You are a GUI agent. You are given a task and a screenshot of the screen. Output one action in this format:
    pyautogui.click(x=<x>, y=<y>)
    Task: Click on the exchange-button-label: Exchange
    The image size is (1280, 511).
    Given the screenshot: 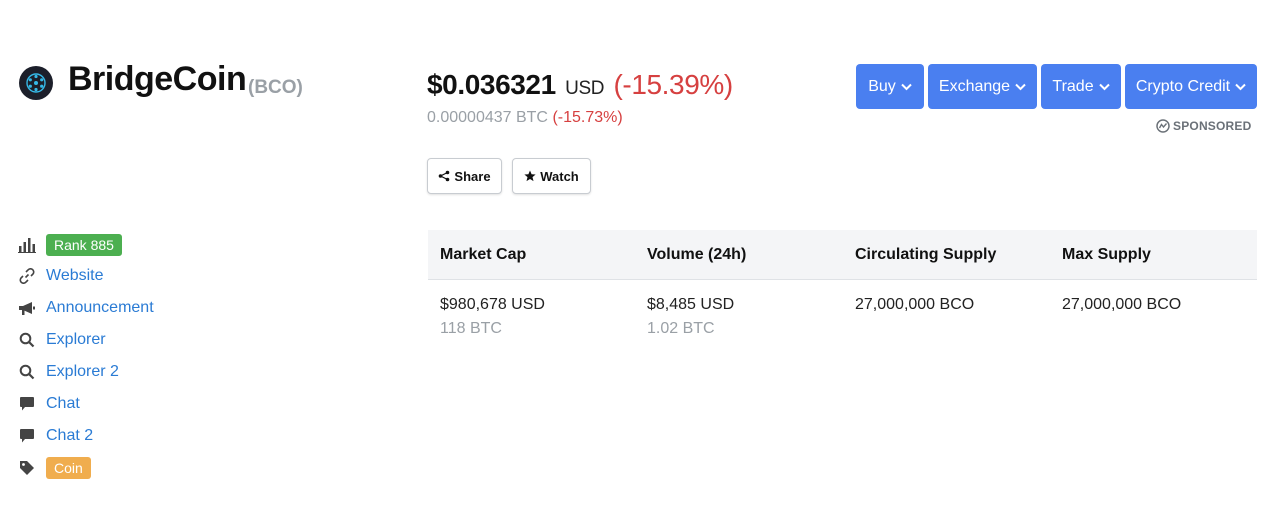 What is the action you would take?
    pyautogui.click(x=974, y=86)
    